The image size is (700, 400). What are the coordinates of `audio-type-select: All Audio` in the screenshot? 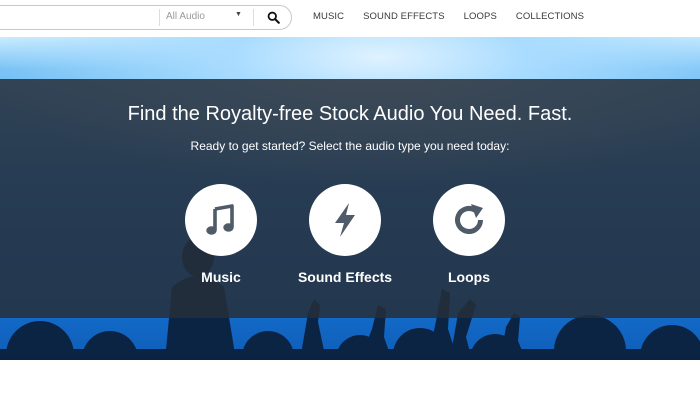 It's located at (185, 16).